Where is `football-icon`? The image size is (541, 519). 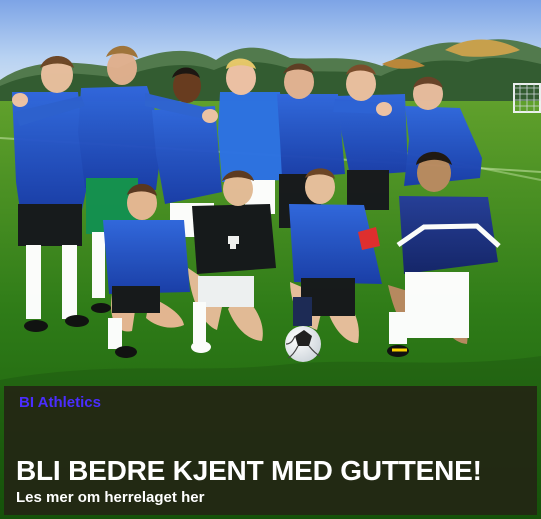
football-icon is located at coordinates (303, 344).